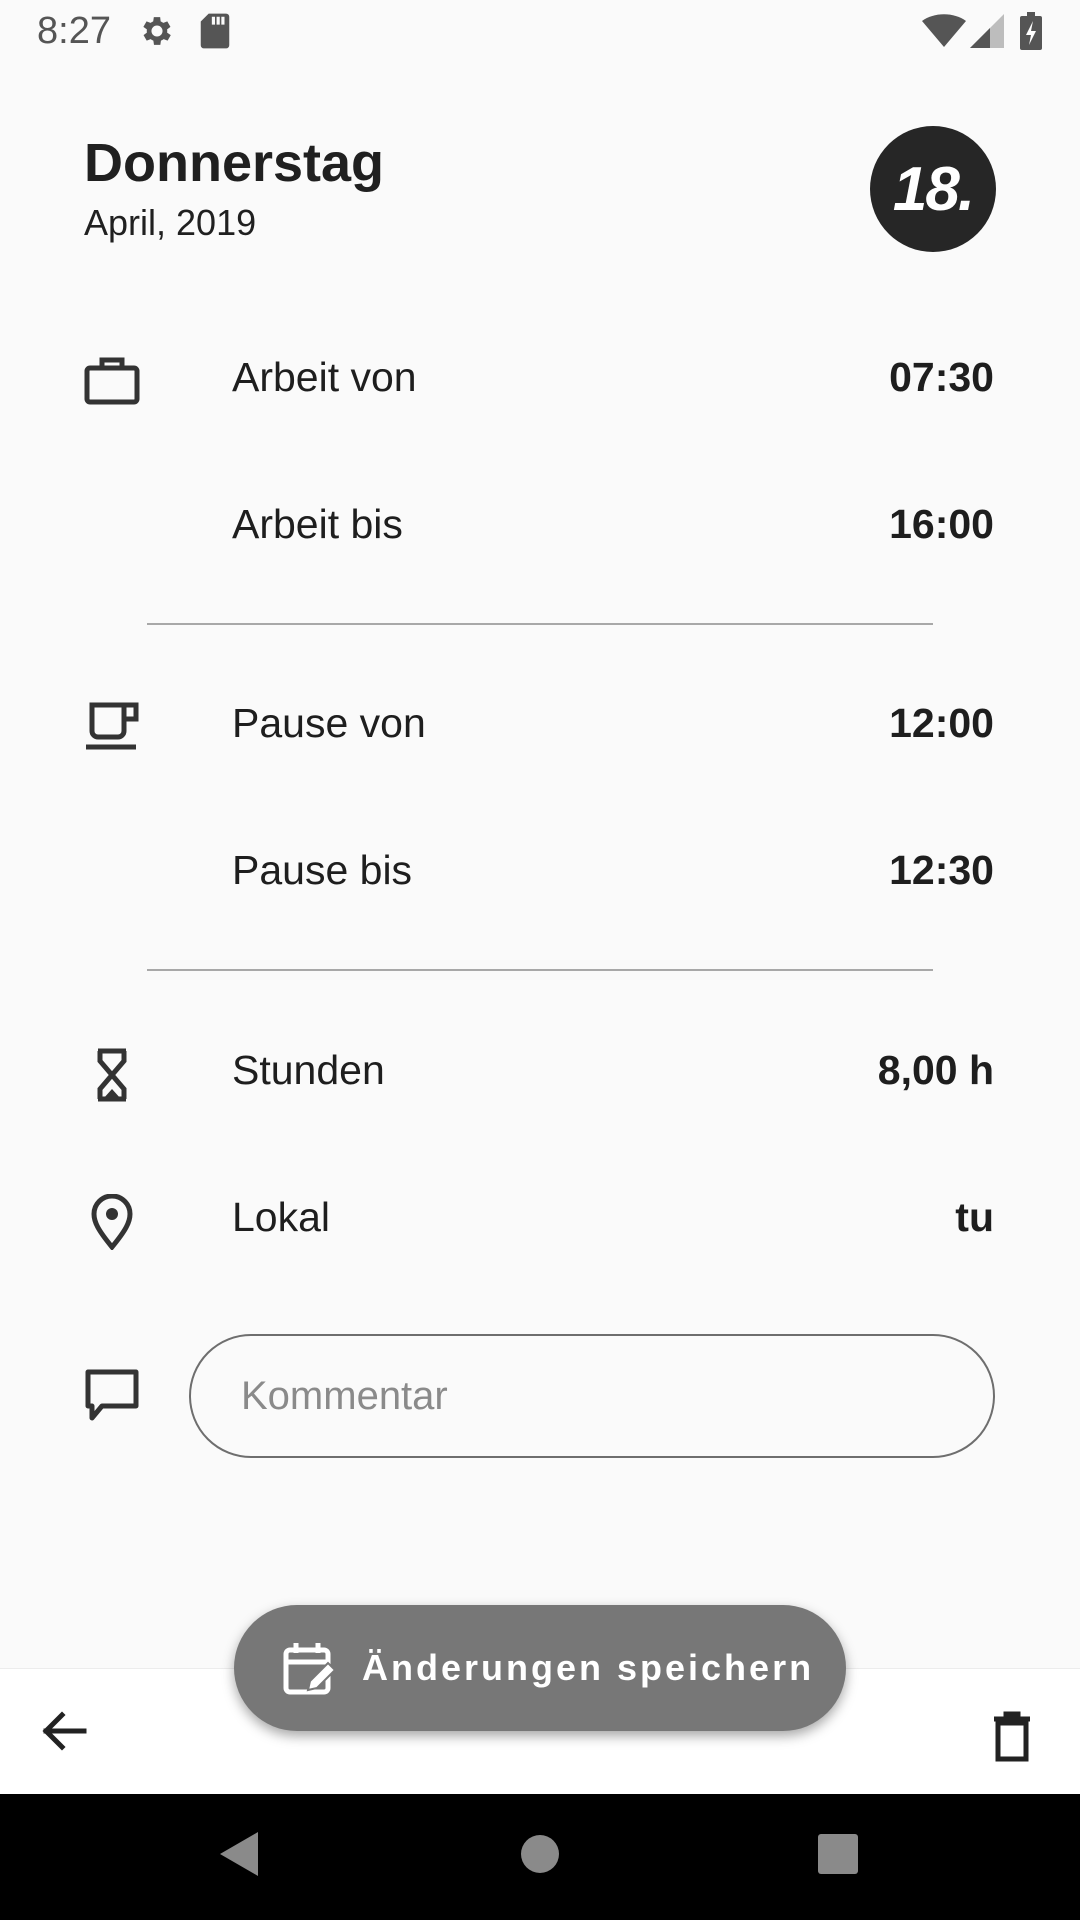 This screenshot has width=1080, height=1920. Describe the element at coordinates (838, 1856) in the screenshot. I see `nav-recents-icon` at that location.